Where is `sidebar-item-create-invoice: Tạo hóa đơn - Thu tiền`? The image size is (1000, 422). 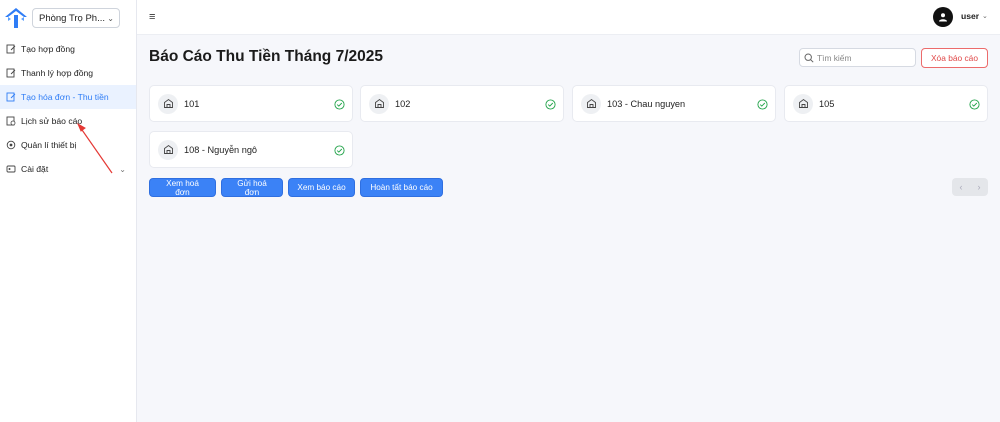
sidebar-item-create-invoice: Tạo hóa đơn - Thu tiền is located at coordinates (68, 97).